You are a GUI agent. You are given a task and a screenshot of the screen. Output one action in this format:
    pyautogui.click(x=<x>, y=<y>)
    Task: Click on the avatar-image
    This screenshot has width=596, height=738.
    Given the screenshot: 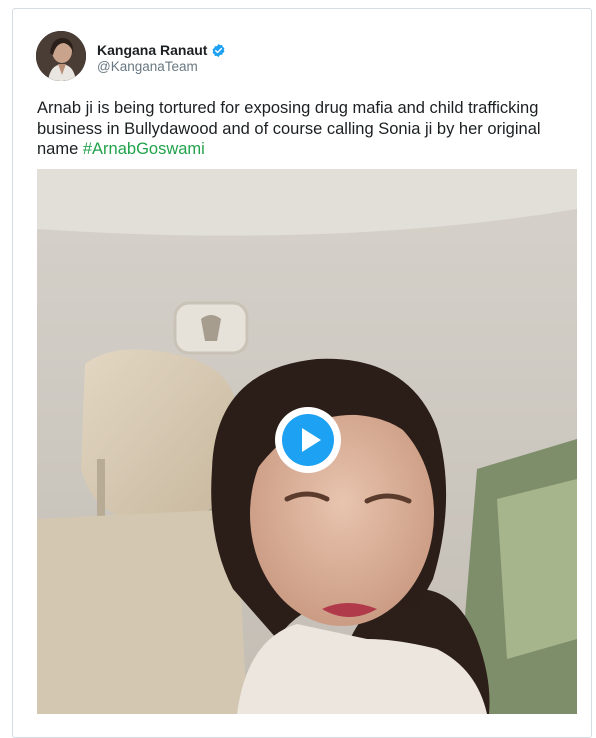 What is the action you would take?
    pyautogui.click(x=61, y=56)
    